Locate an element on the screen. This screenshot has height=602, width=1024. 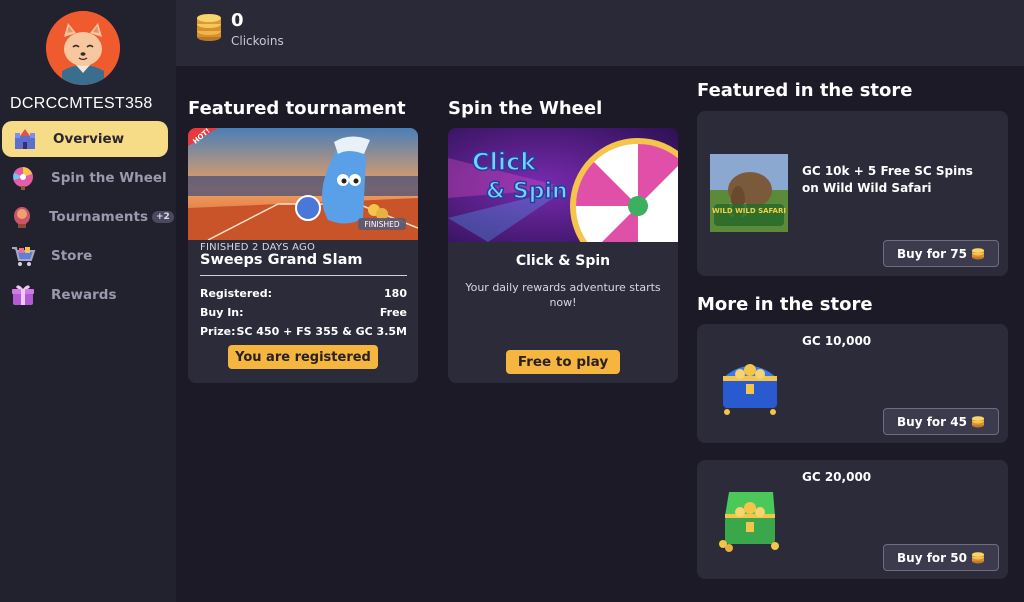
coin-stack-icon is located at coordinates (209, 28).